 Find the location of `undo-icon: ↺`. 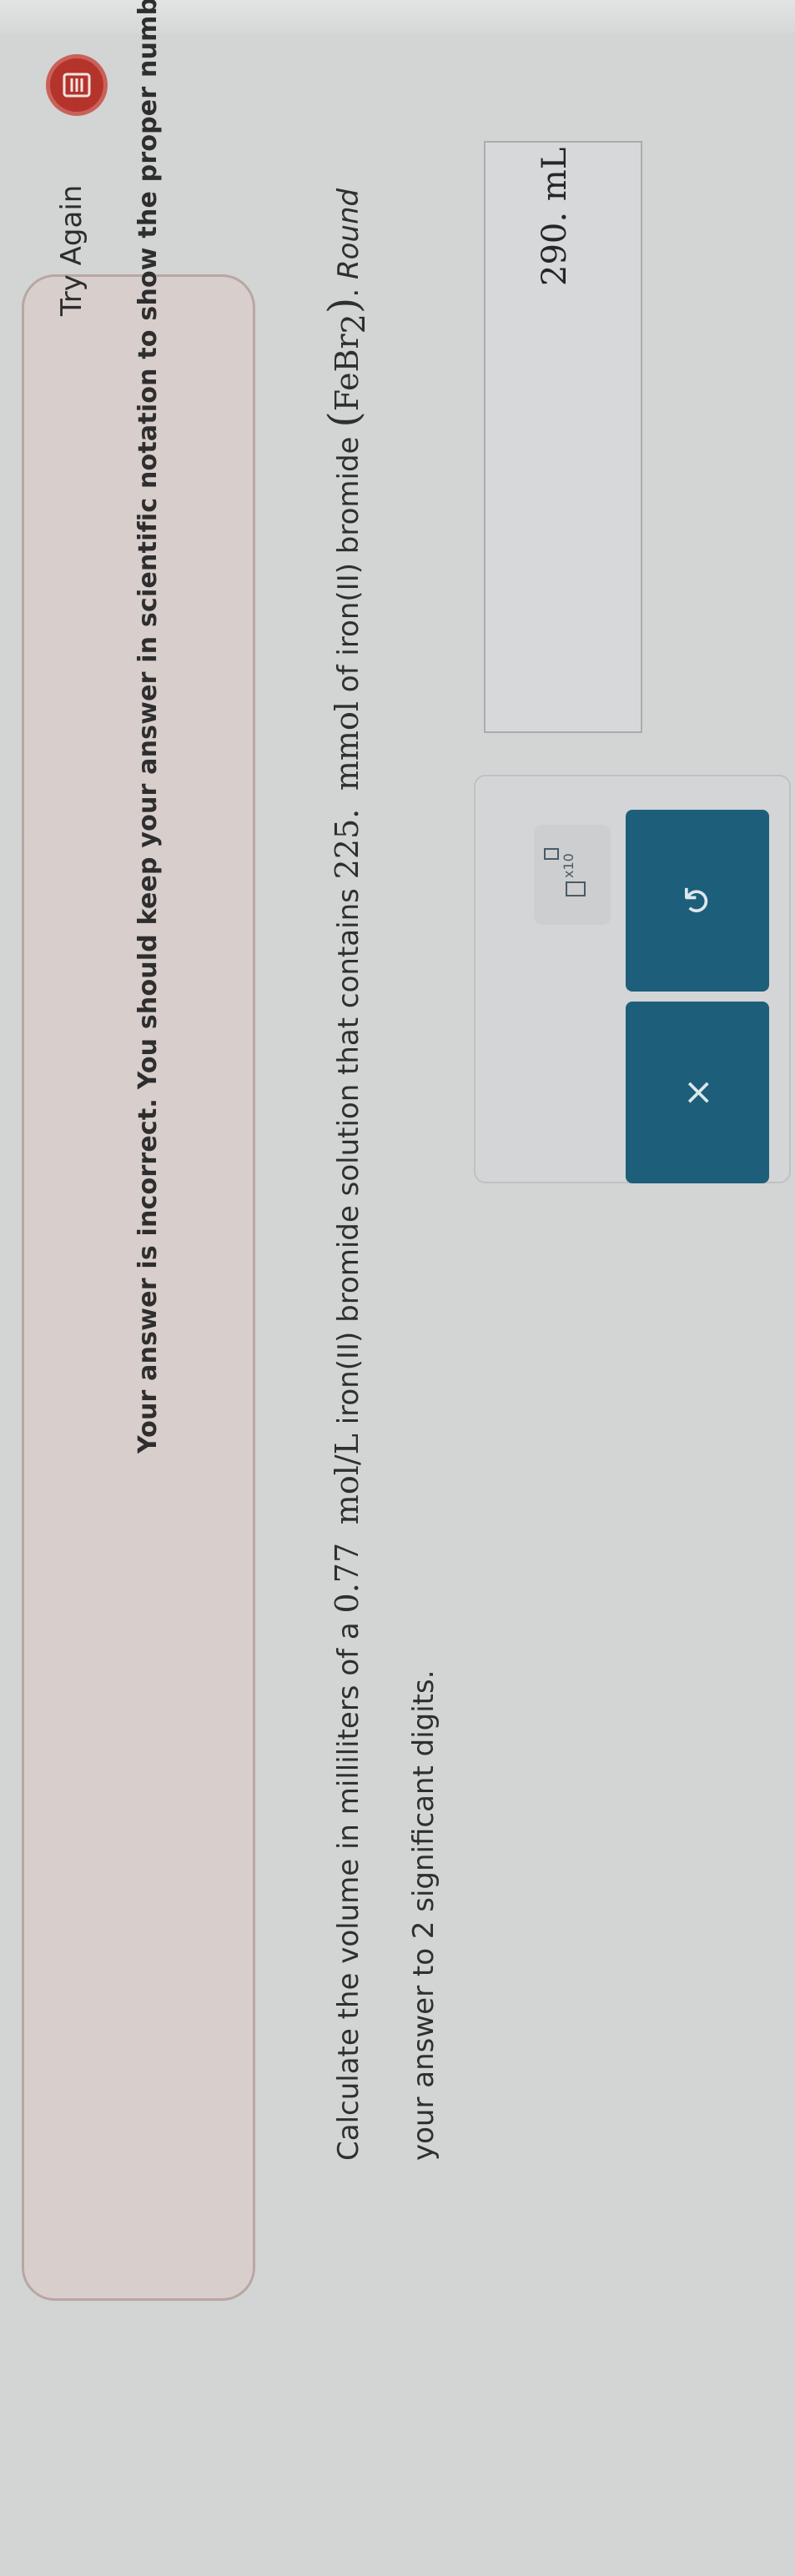

undo-icon: ↺ is located at coordinates (697, 900).